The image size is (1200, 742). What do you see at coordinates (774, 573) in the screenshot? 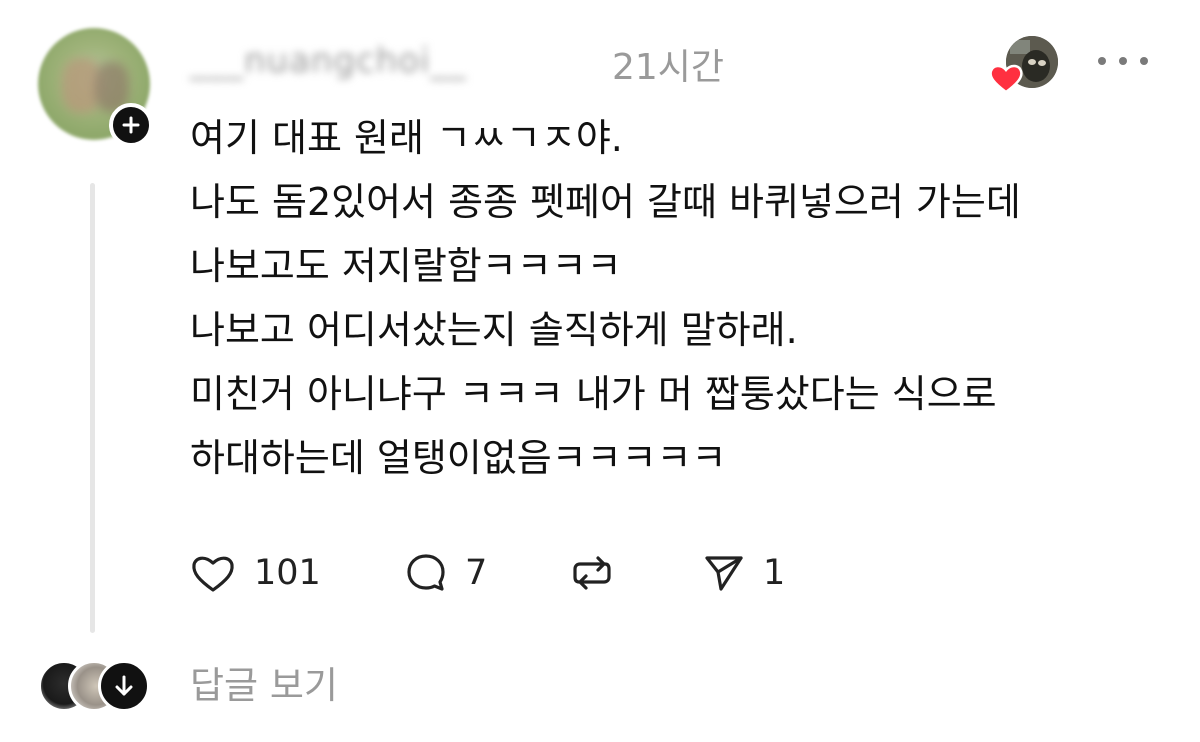
I see `share-count: 1` at bounding box center [774, 573].